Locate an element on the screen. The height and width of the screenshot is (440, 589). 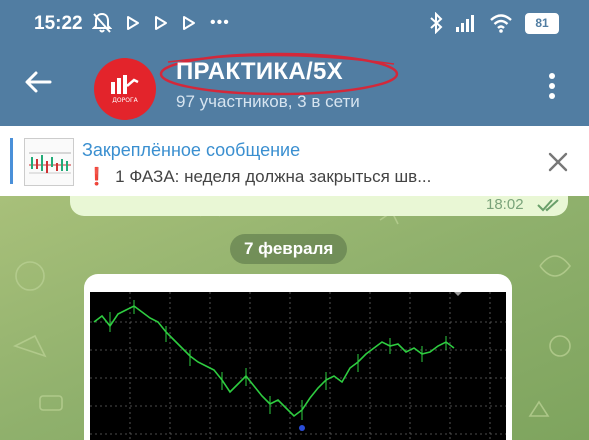
chat-title: ПРАКТИКА/5X is located at coordinates (259, 72).